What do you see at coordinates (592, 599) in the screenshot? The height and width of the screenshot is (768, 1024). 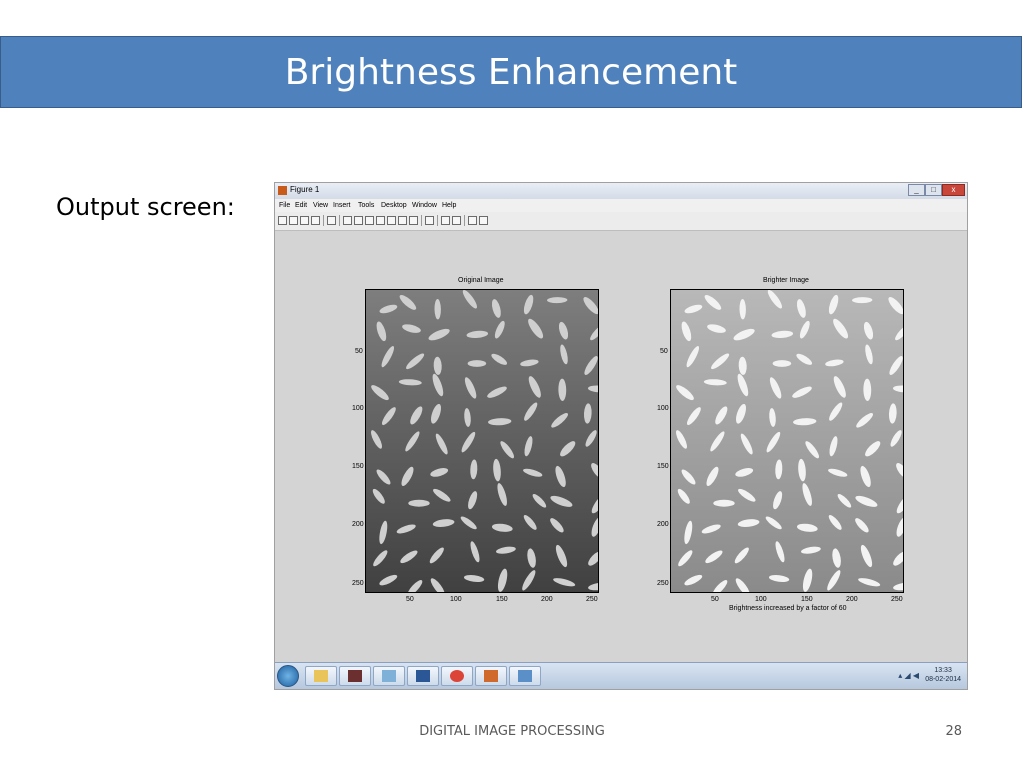 I see `left-xtick: 250` at bounding box center [592, 599].